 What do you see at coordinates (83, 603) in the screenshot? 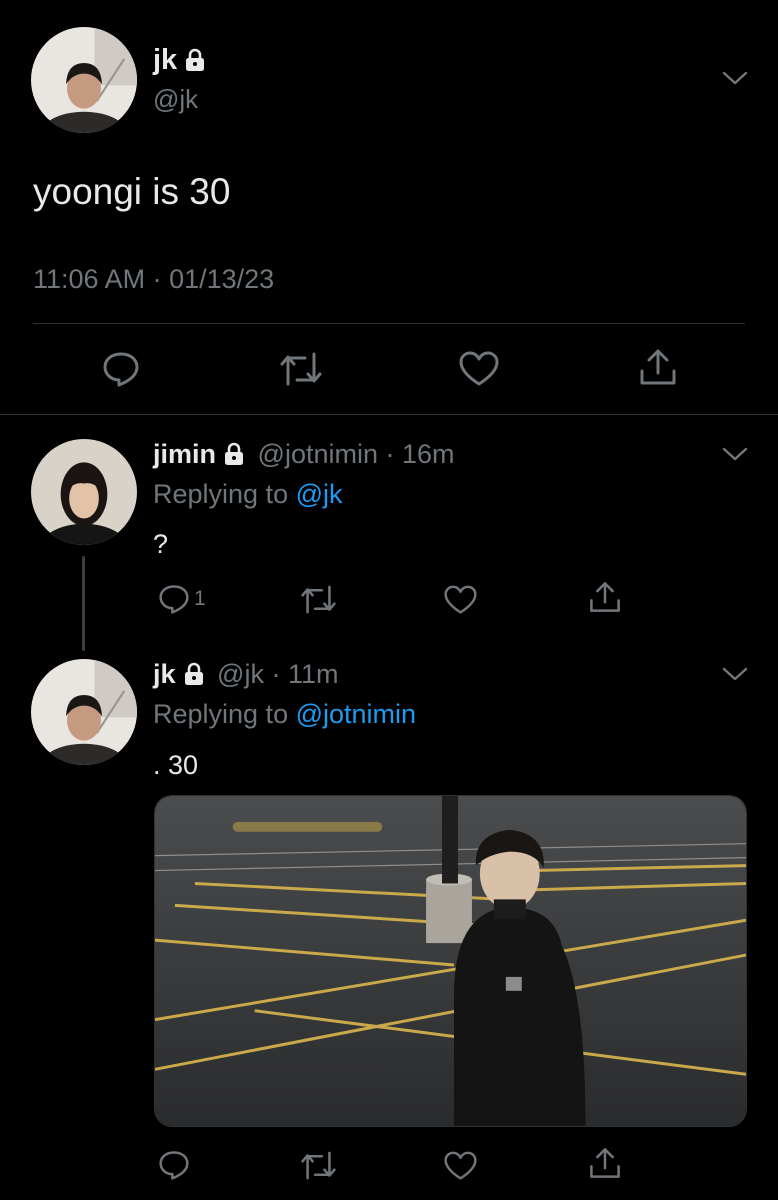
I see `thread-line` at bounding box center [83, 603].